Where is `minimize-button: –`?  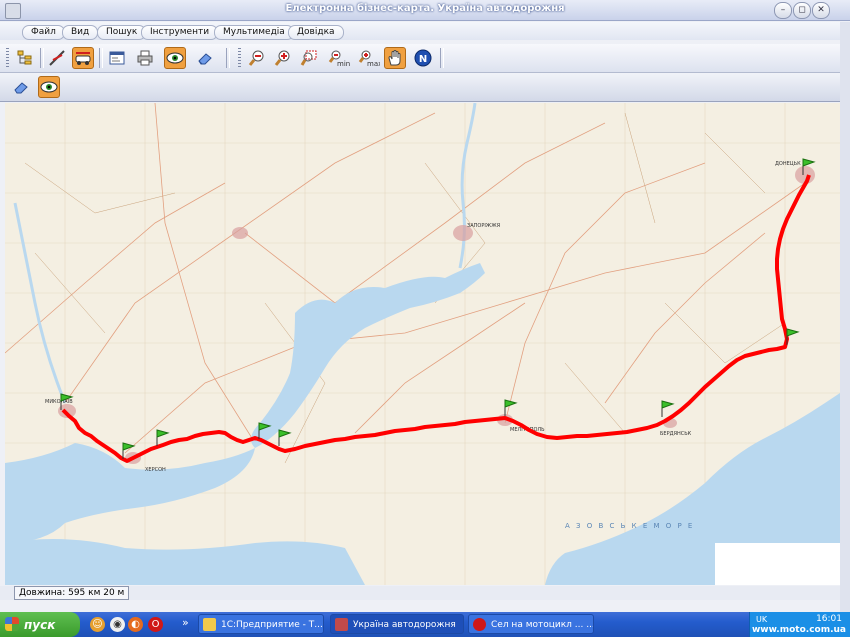
minimize-button: – is located at coordinates (783, 10).